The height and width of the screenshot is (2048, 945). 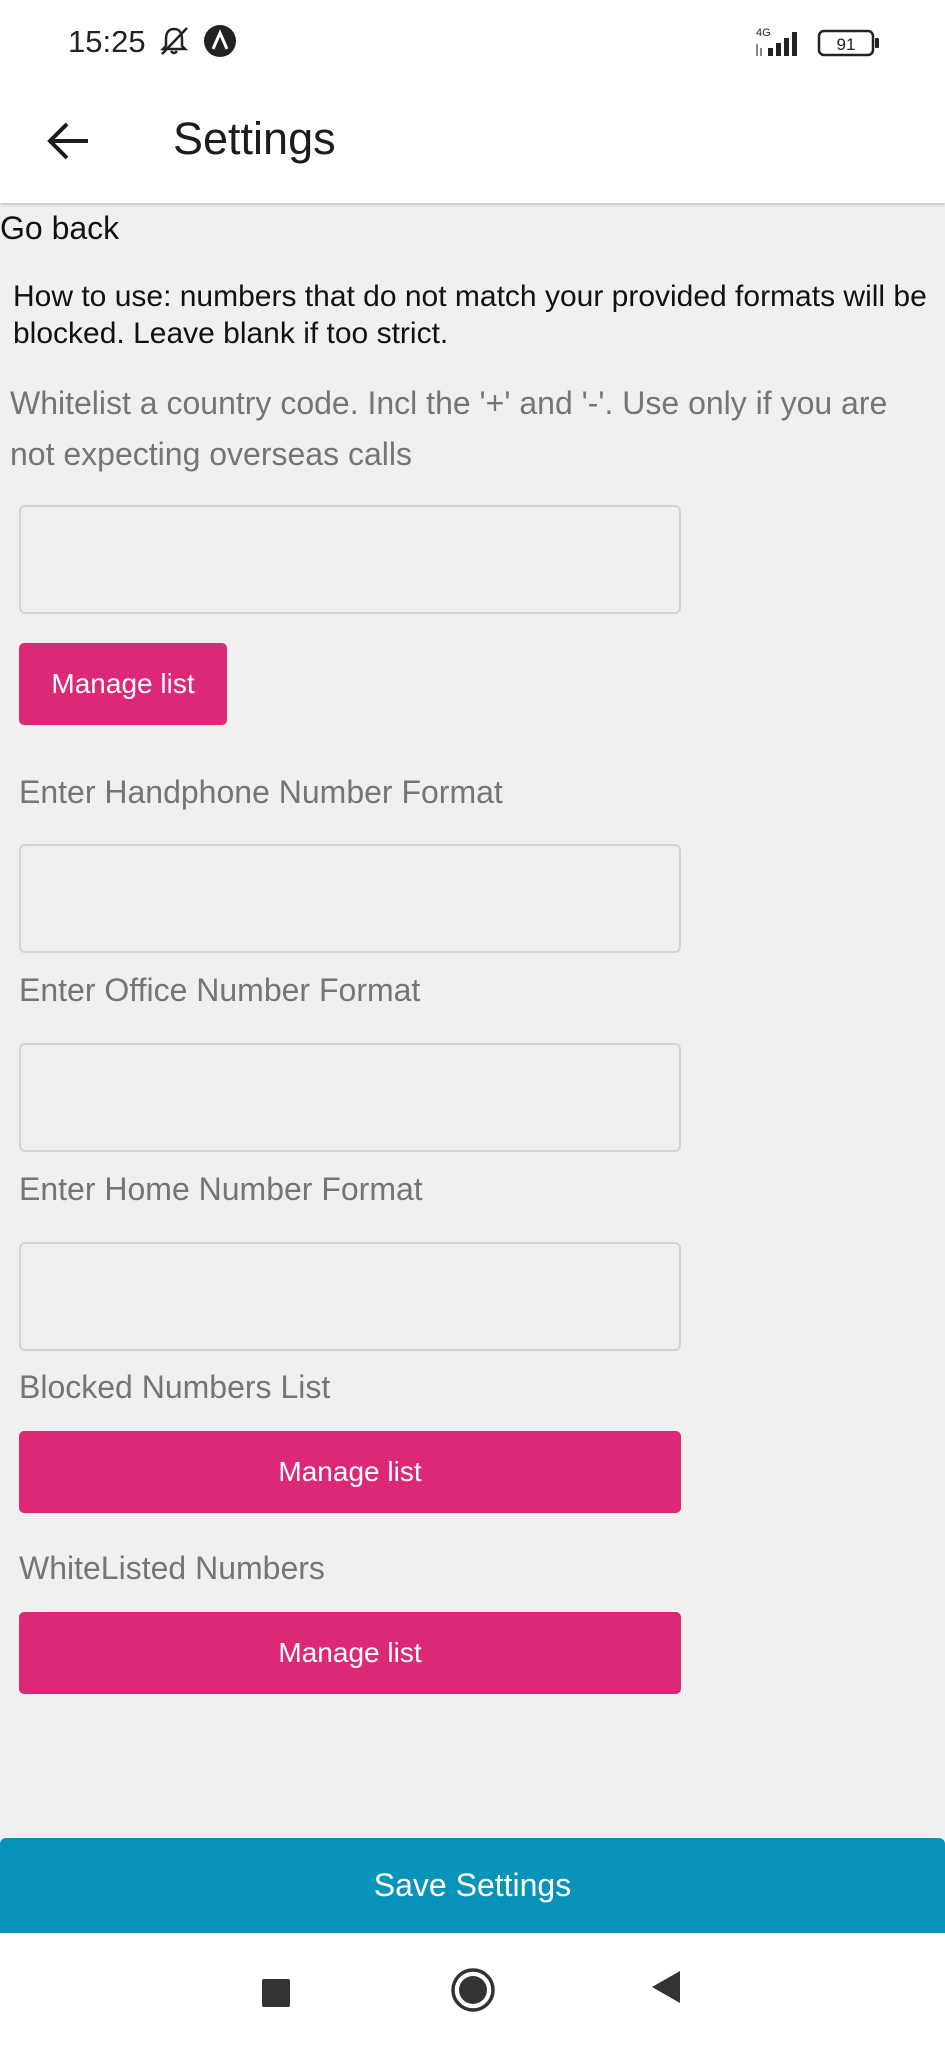 I want to click on a-circle-icon, so click(x=220, y=43).